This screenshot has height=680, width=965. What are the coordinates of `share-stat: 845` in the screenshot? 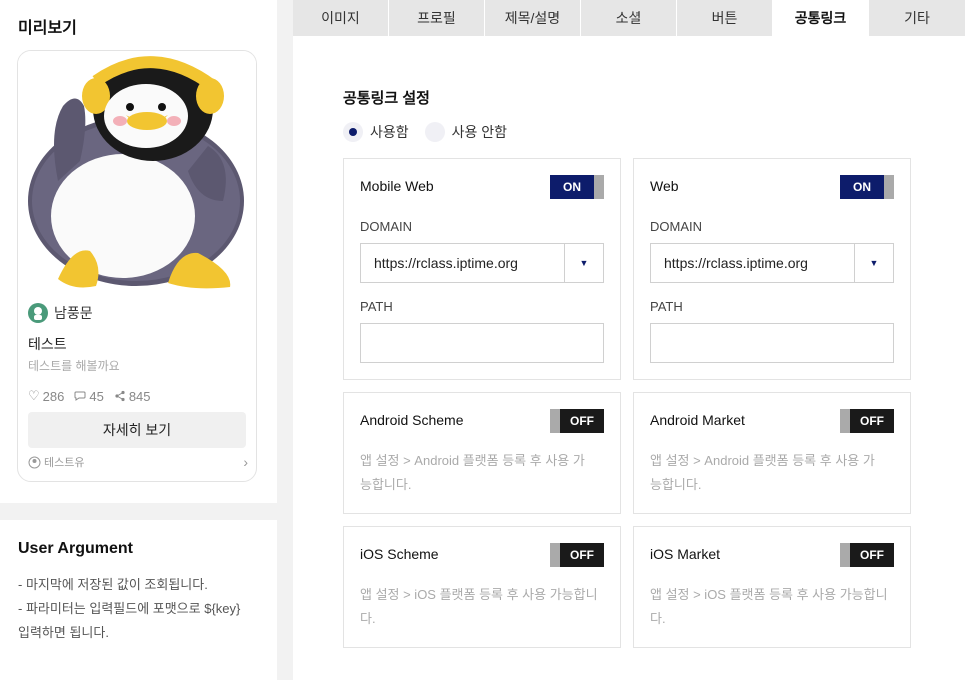 It's located at (132, 396).